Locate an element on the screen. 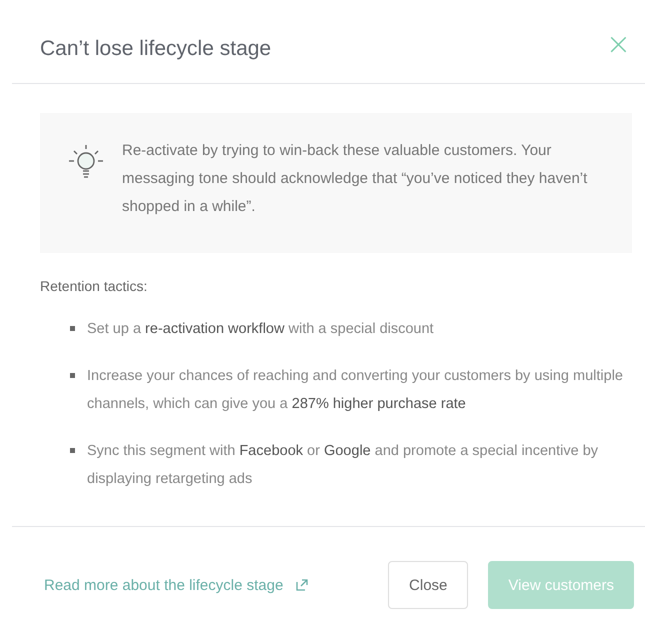 Image resolution: width=645 pixels, height=626 pixels. read-more-link: Read more about the lifecycle stage is located at coordinates (164, 585).